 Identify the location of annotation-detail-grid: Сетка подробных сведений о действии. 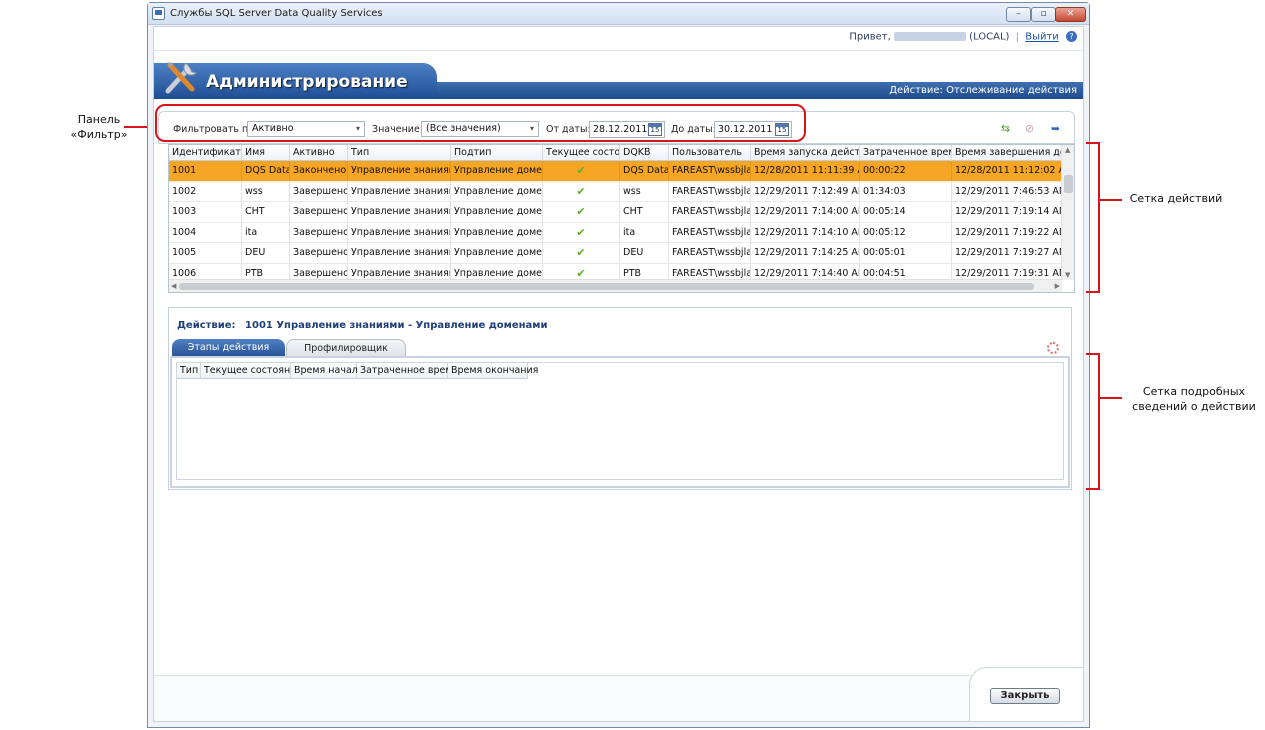
(1194, 399).